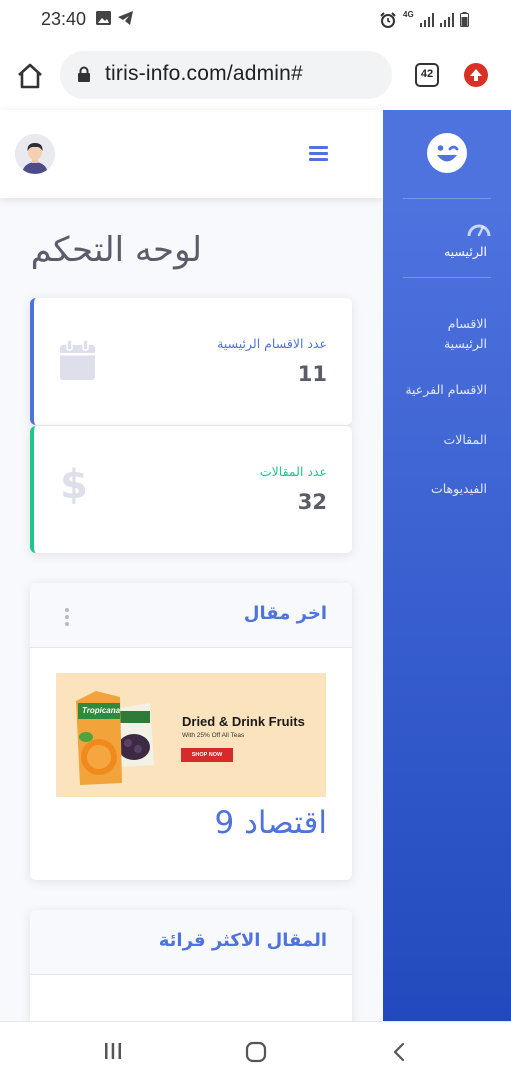 This screenshot has width=511, height=1080. What do you see at coordinates (408, 14) in the screenshot?
I see `network-type: 4G` at bounding box center [408, 14].